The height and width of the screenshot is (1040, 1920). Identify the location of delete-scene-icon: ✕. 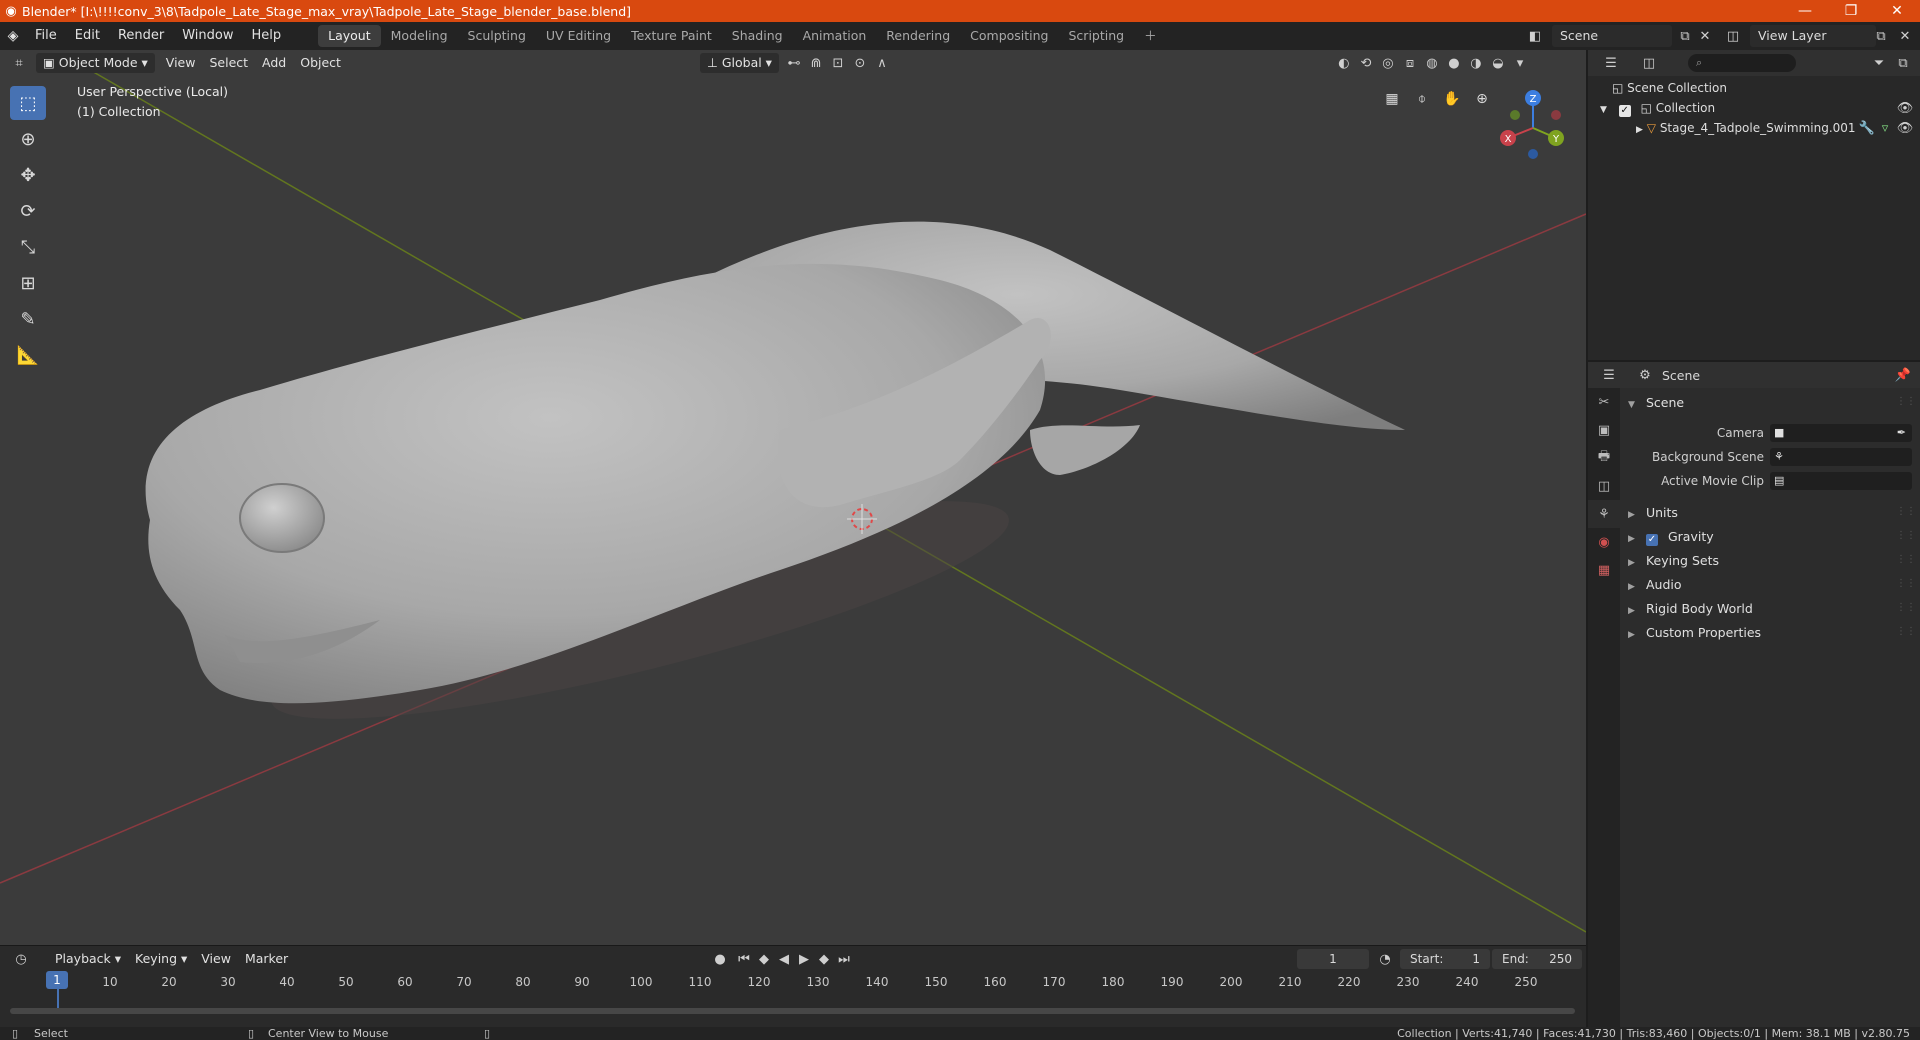
(1705, 36).